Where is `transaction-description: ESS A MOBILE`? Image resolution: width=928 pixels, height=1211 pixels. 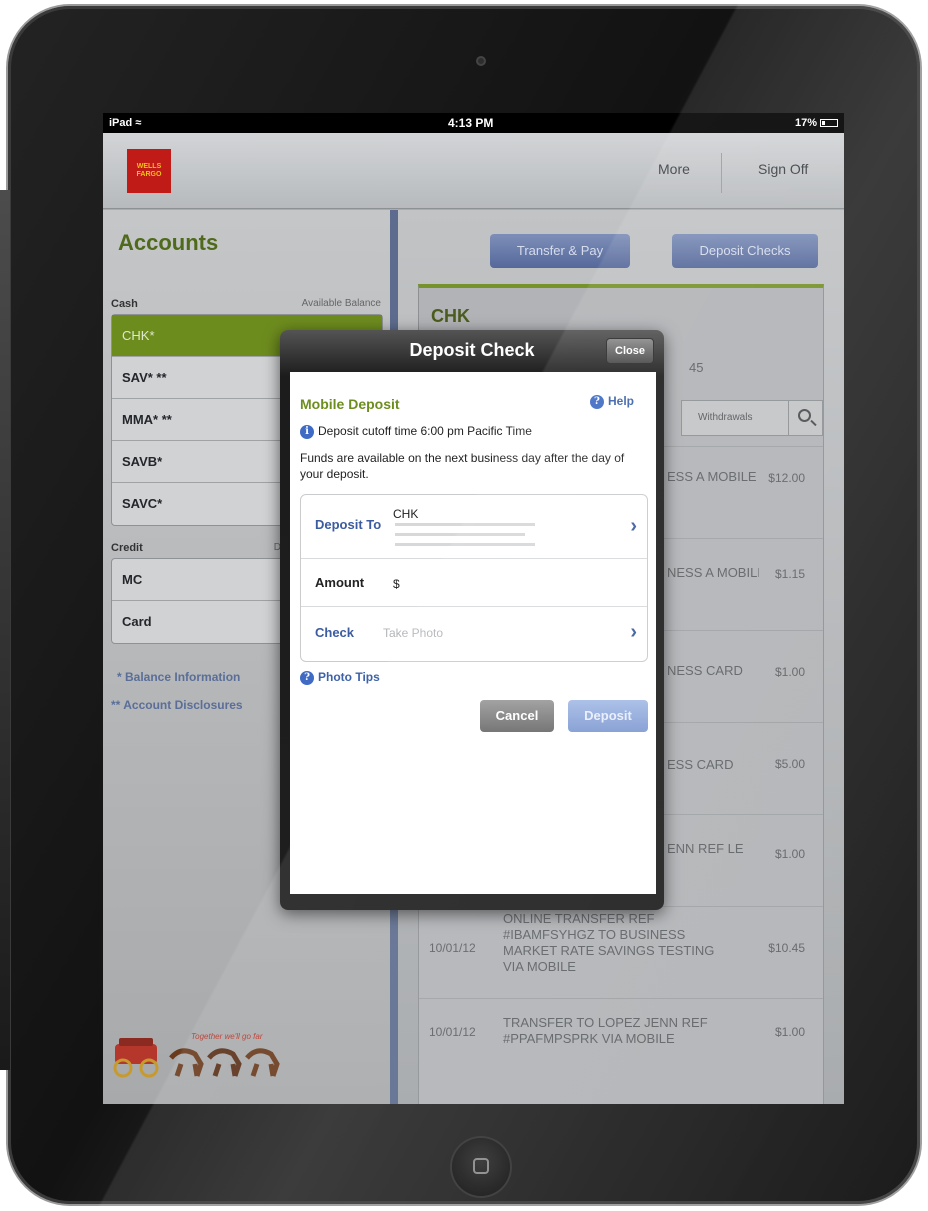
transaction-description: ESS A MOBILE is located at coordinates (712, 476).